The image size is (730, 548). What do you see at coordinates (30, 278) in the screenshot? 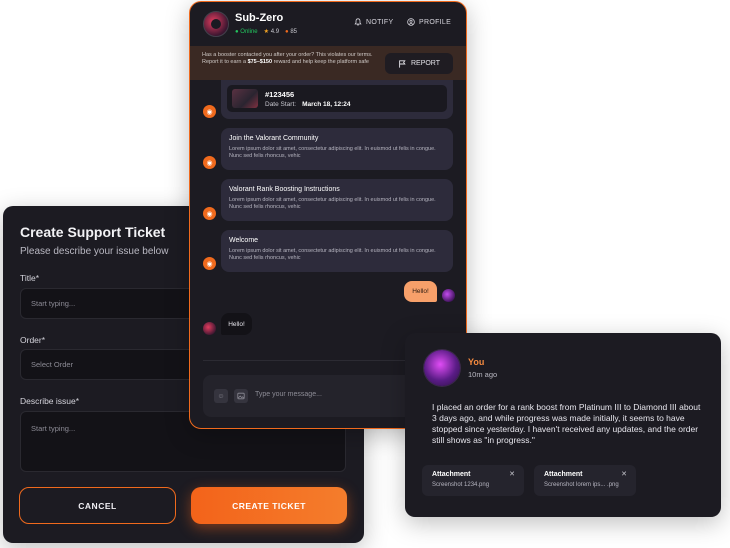
I see `title-label: Title*` at bounding box center [30, 278].